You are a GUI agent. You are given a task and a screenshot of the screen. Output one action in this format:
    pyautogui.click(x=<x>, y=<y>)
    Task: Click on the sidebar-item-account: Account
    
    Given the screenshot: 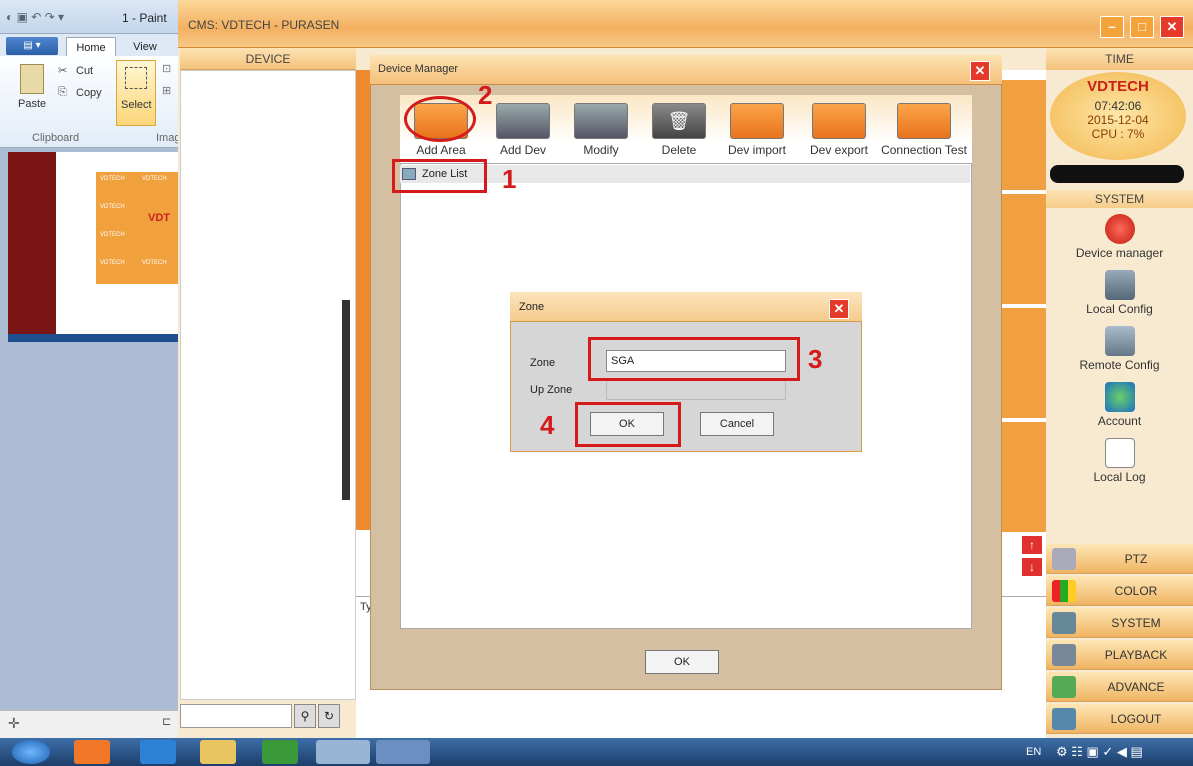 What is the action you would take?
    pyautogui.click(x=1119, y=405)
    